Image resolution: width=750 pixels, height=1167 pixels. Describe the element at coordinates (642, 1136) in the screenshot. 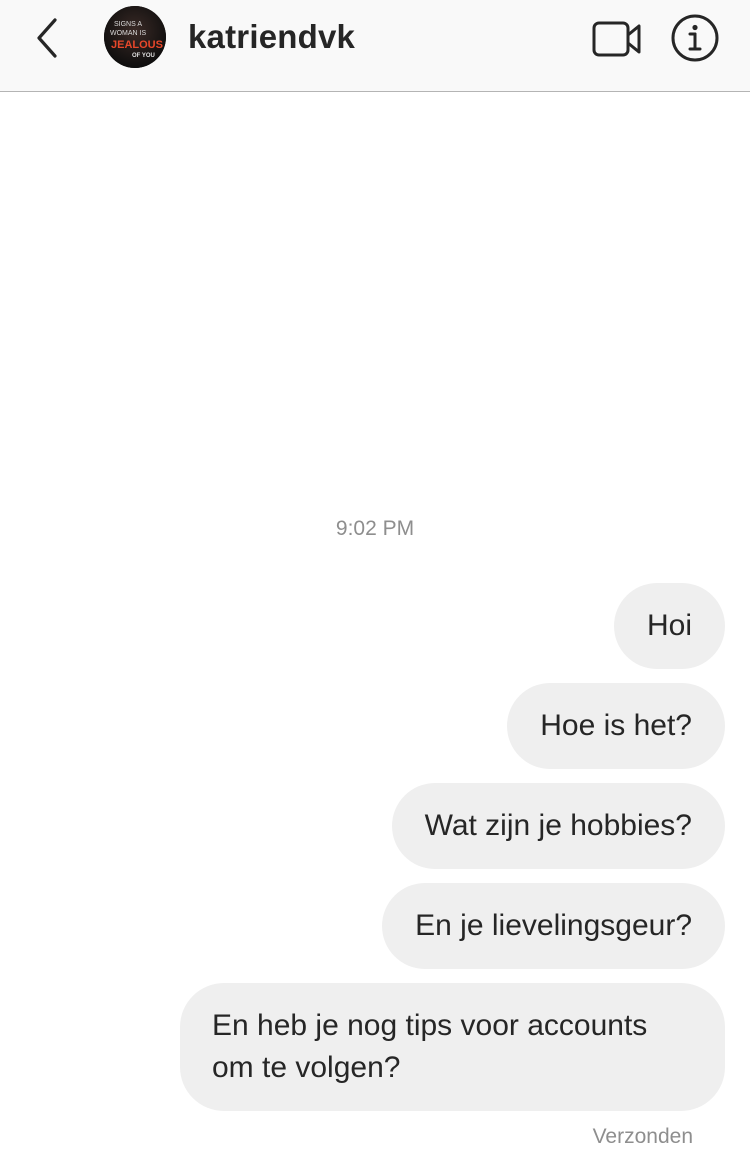

I see `sent-status: Verzonden` at that location.